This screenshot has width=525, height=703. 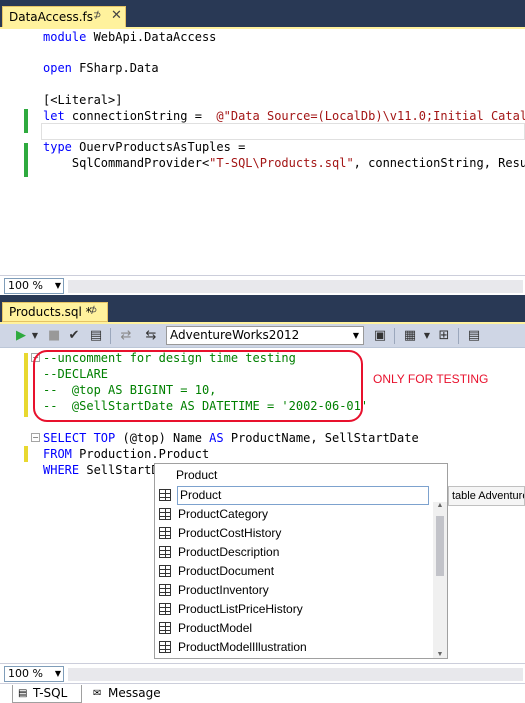 I want to click on annotation-outline, so click(x=198, y=386).